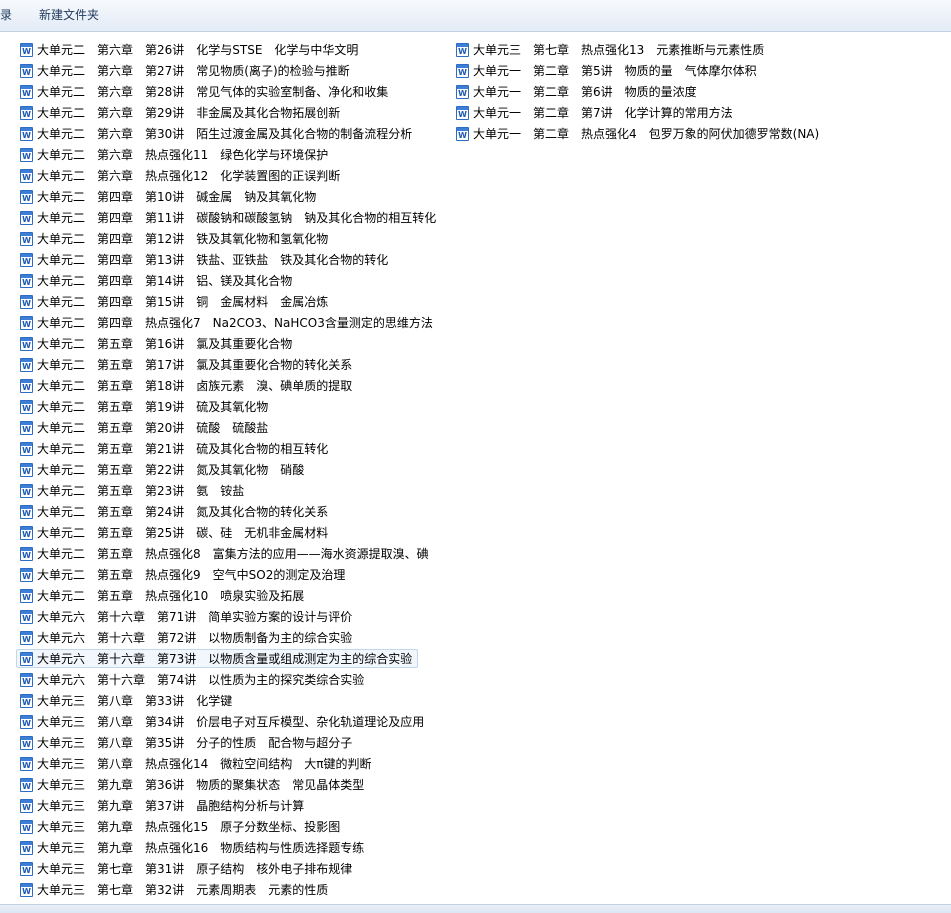 The width and height of the screenshot is (951, 913). What do you see at coordinates (475, 16) in the screenshot?
I see `command-toolbar: 录 新建文件夹` at bounding box center [475, 16].